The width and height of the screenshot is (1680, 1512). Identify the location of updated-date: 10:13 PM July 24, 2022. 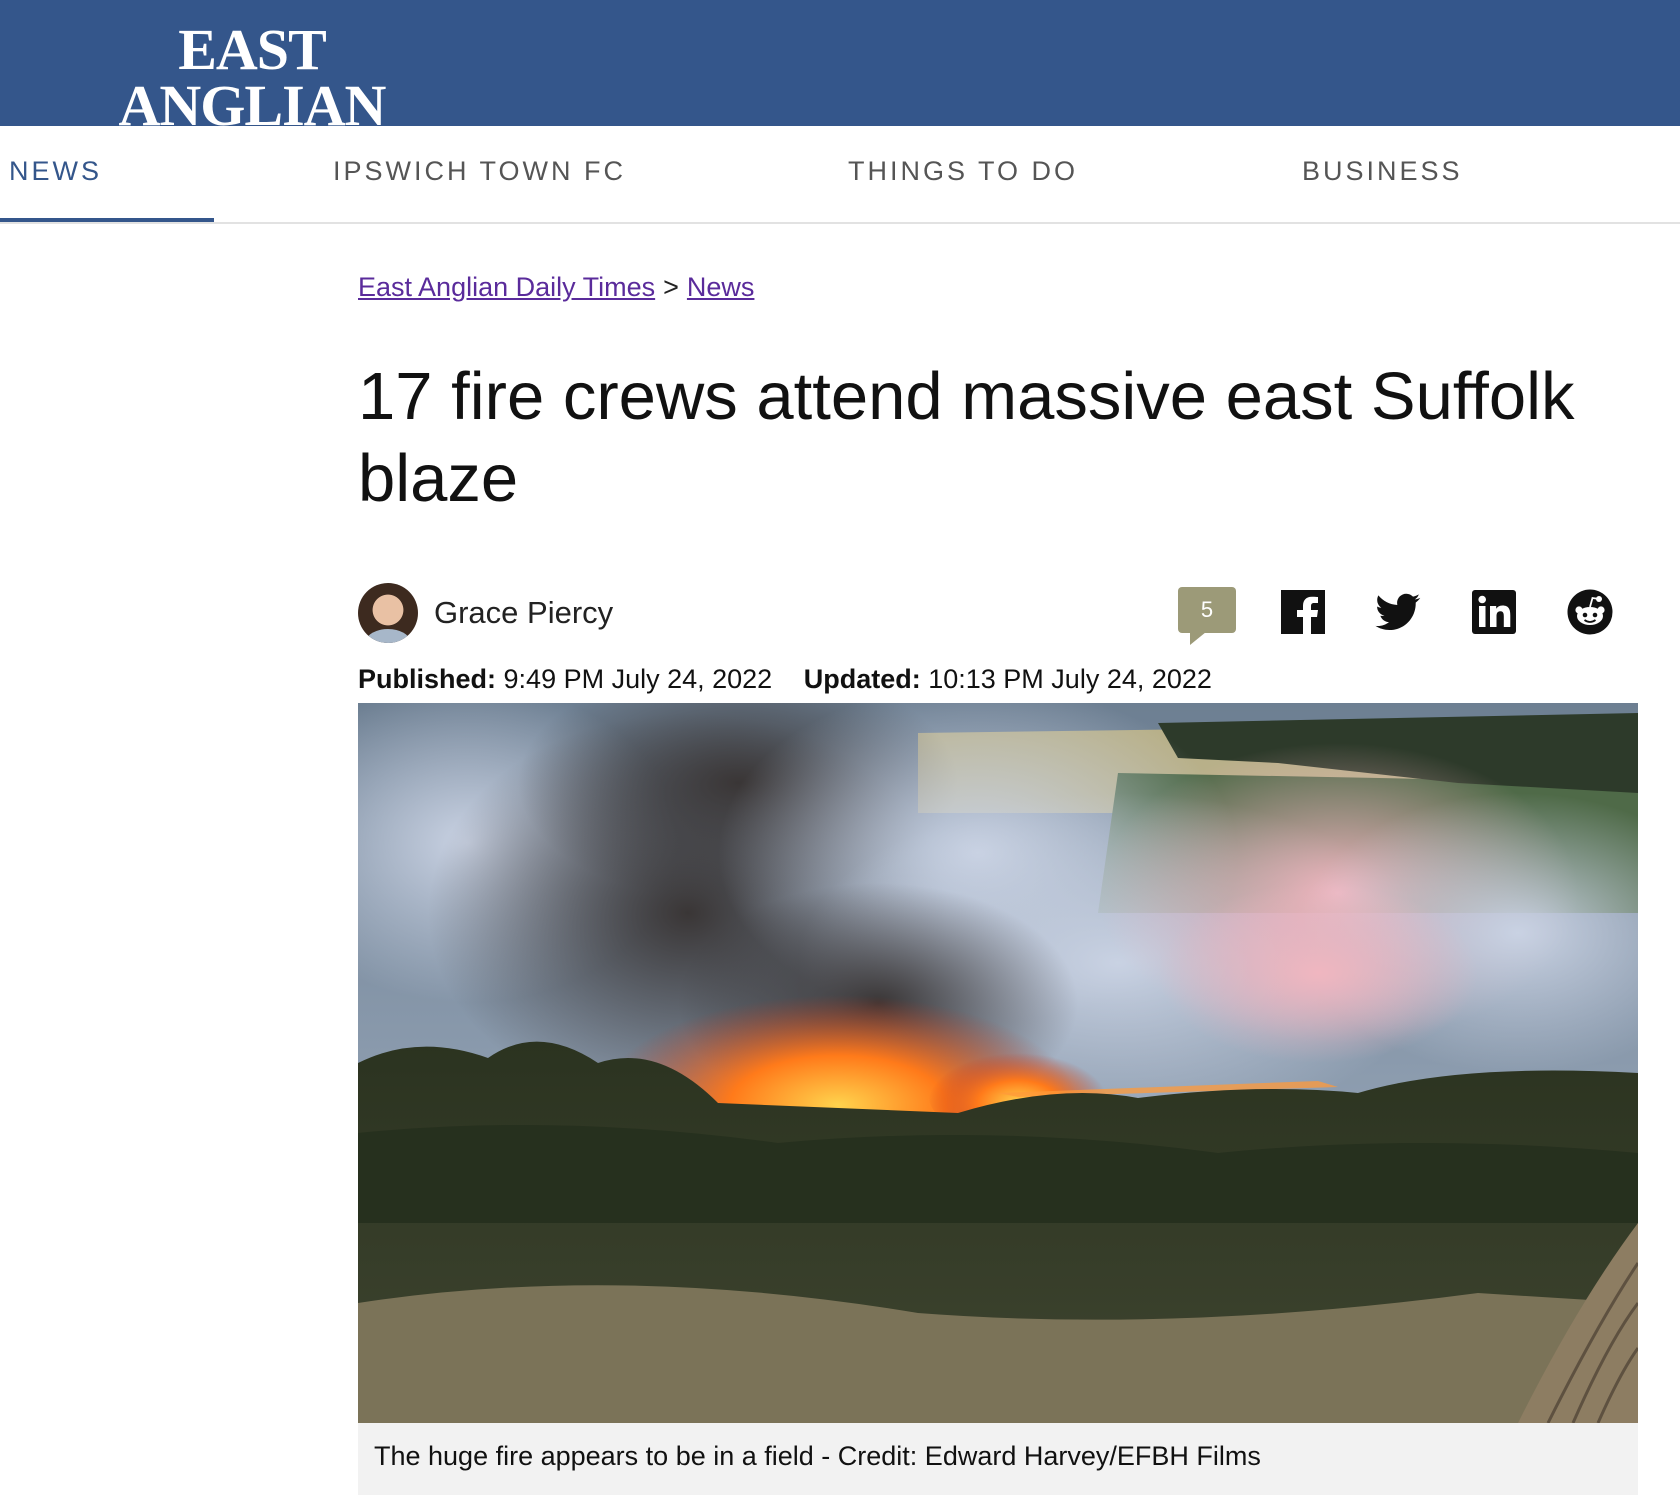
(1070, 679).